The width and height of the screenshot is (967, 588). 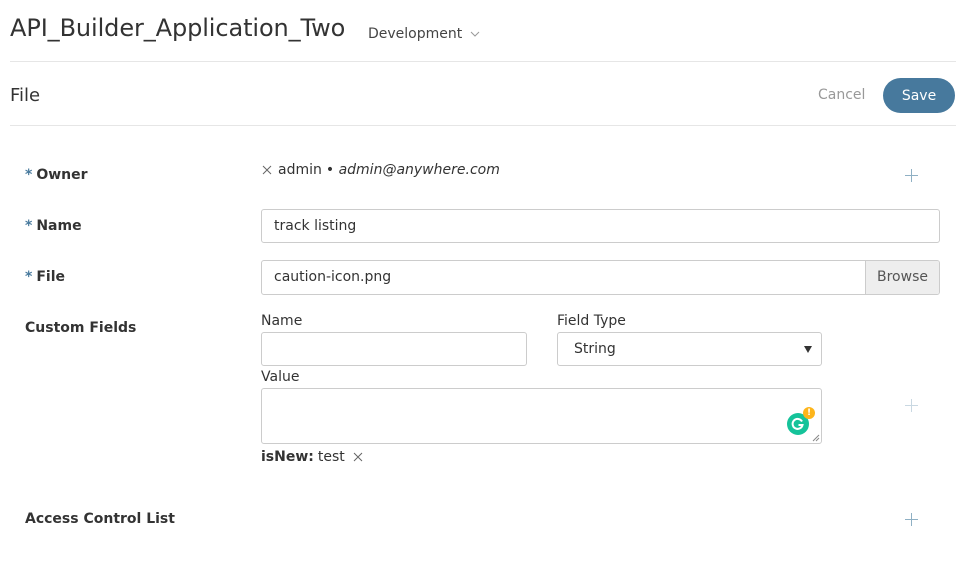 I want to click on add-acl-plus-icon, so click(x=911, y=519).